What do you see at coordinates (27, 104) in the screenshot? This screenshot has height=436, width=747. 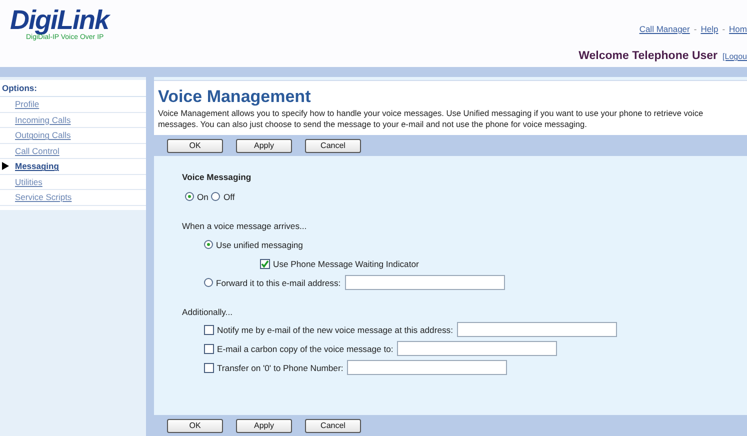 I see `sidebar-item: Profile` at bounding box center [27, 104].